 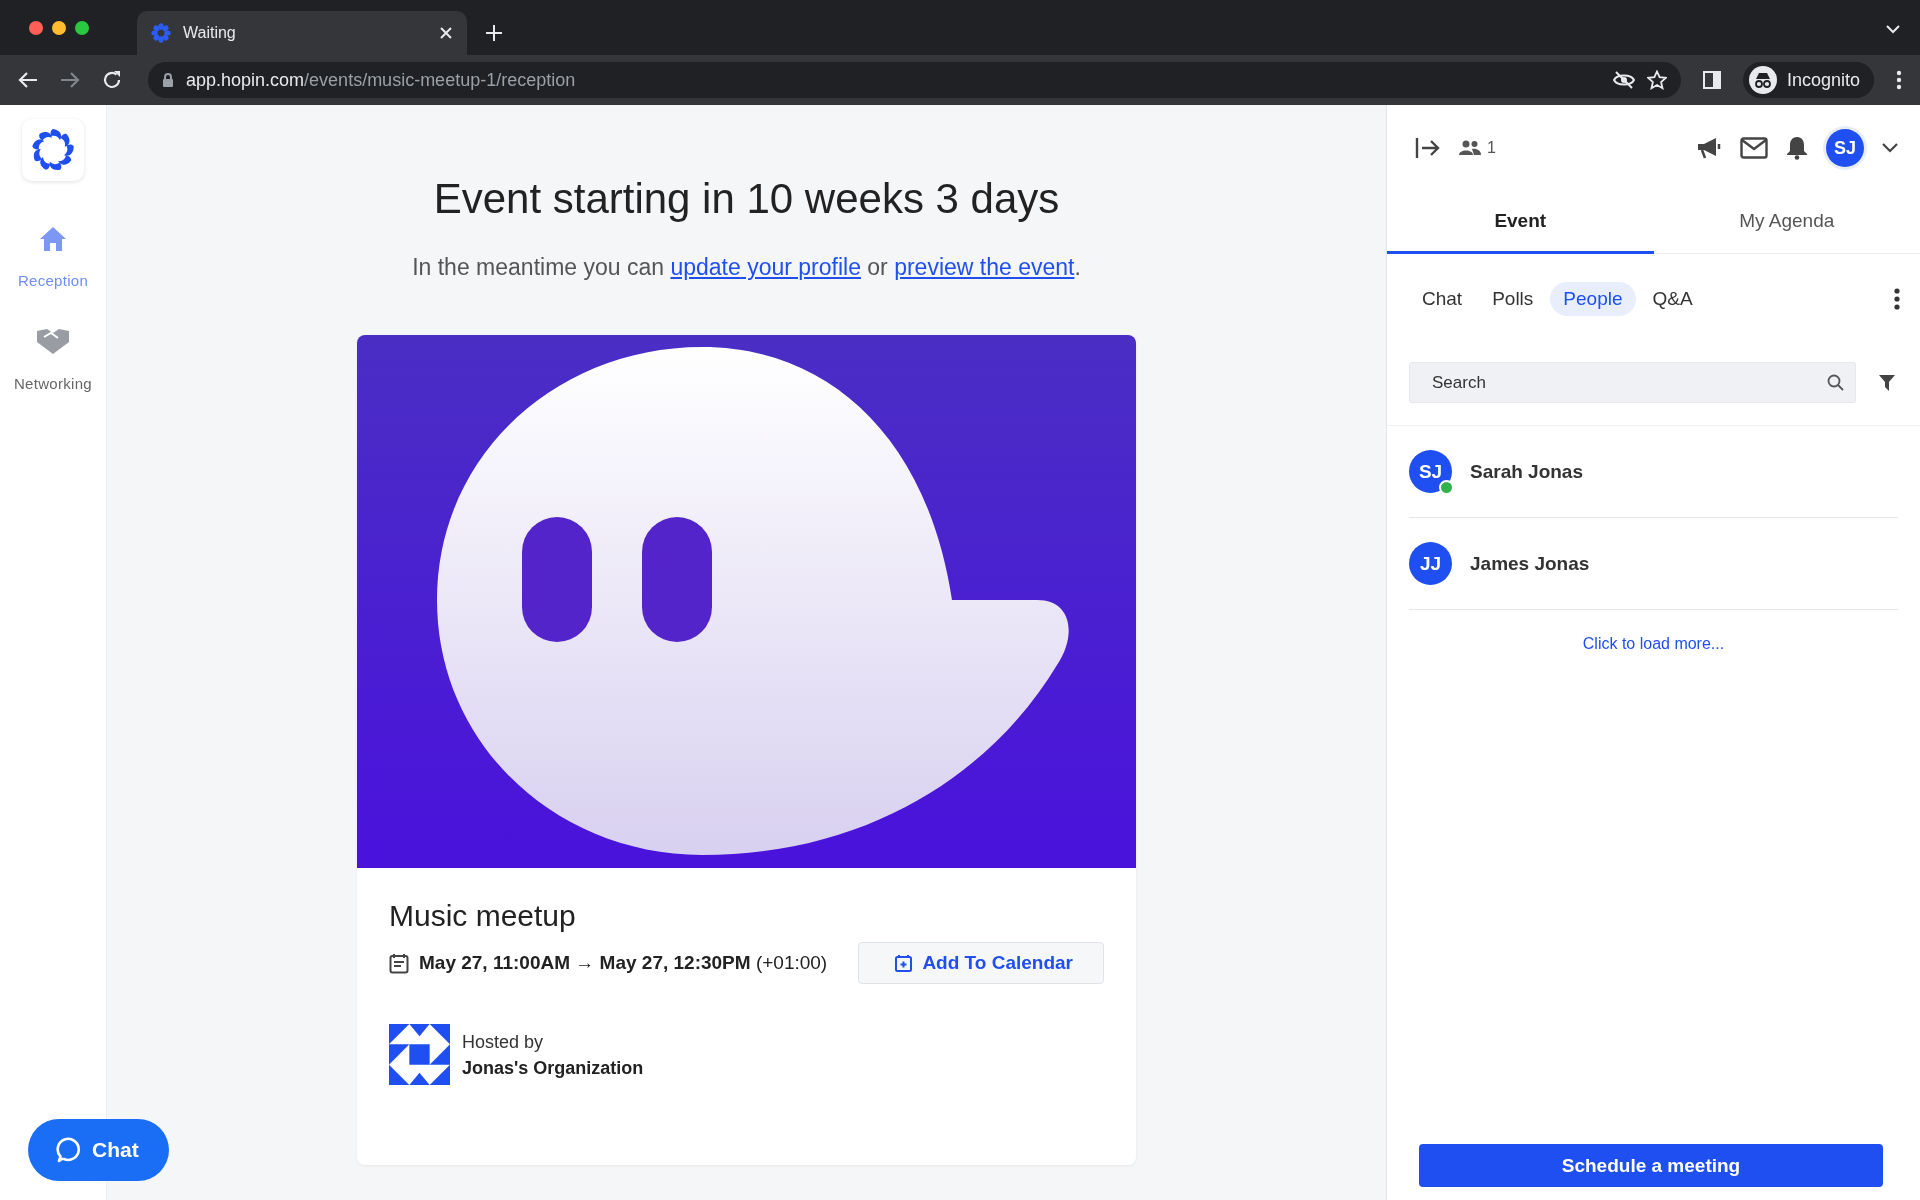 What do you see at coordinates (1672, 299) in the screenshot?
I see `sub-tab: Q&A` at bounding box center [1672, 299].